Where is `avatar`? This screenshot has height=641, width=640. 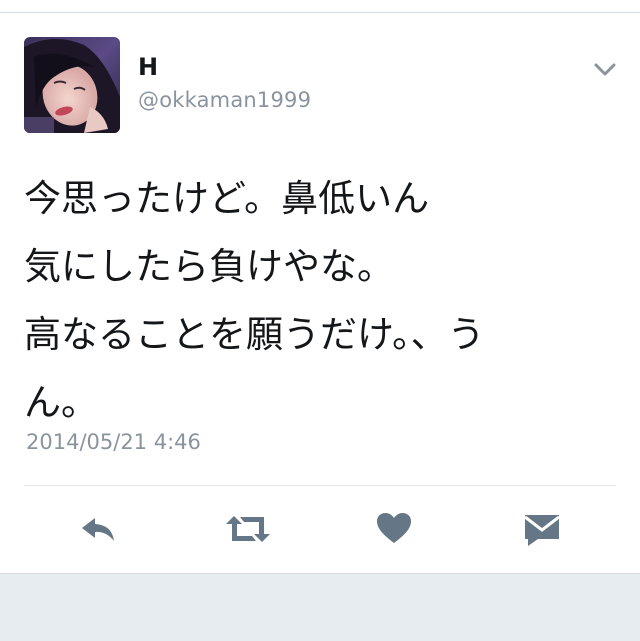
avatar is located at coordinates (72, 85).